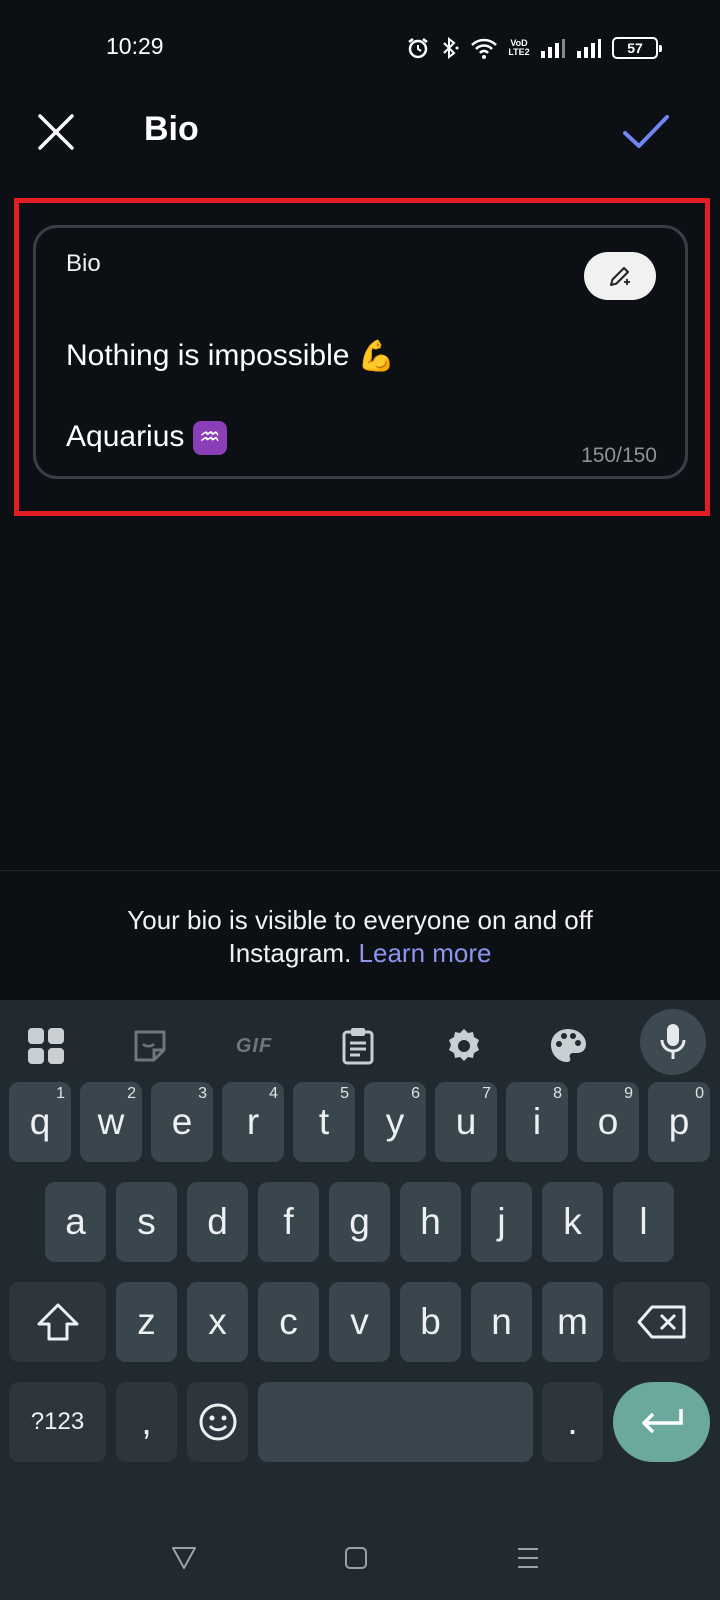  I want to click on checkmark-icon, so click(646, 131).